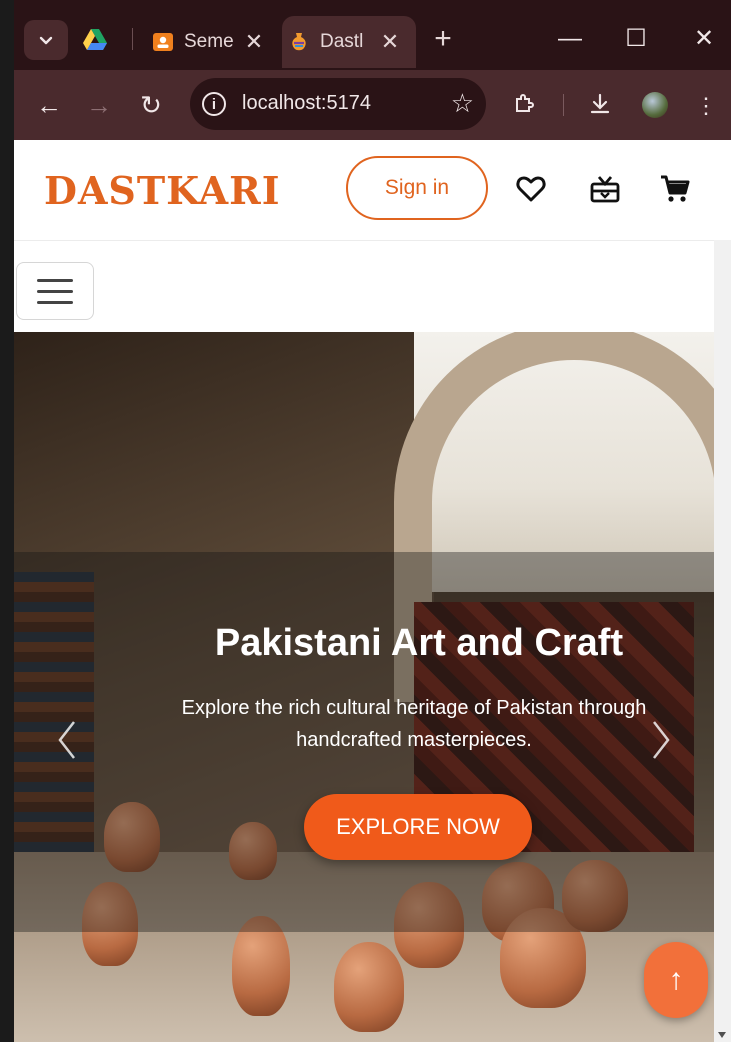  Describe the element at coordinates (722, 641) in the screenshot. I see `page-scrollbar` at that location.